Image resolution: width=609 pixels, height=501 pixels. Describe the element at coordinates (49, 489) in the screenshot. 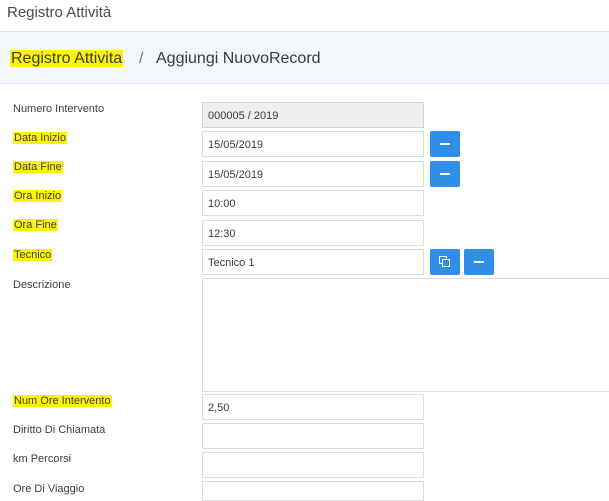

I see `label-ore-di-viaggio: Ore Di Viaggio` at that location.